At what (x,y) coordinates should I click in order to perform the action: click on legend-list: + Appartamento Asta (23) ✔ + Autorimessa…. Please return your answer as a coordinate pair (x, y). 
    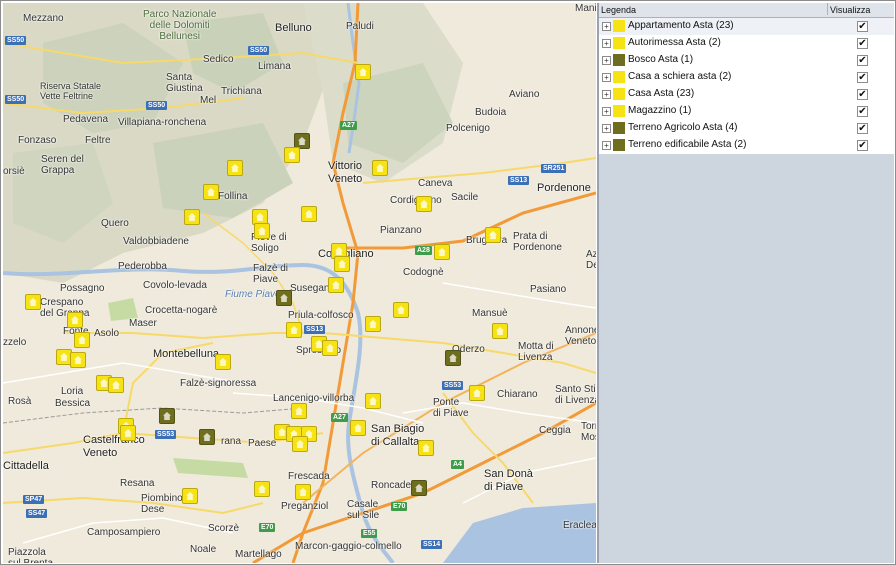
    Looking at the image, I should click on (746, 86).